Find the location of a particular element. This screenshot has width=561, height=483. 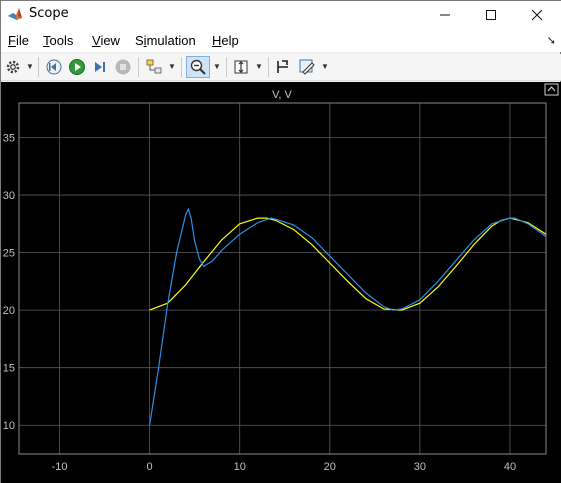

x-tick-label: 20 is located at coordinates (330, 467).